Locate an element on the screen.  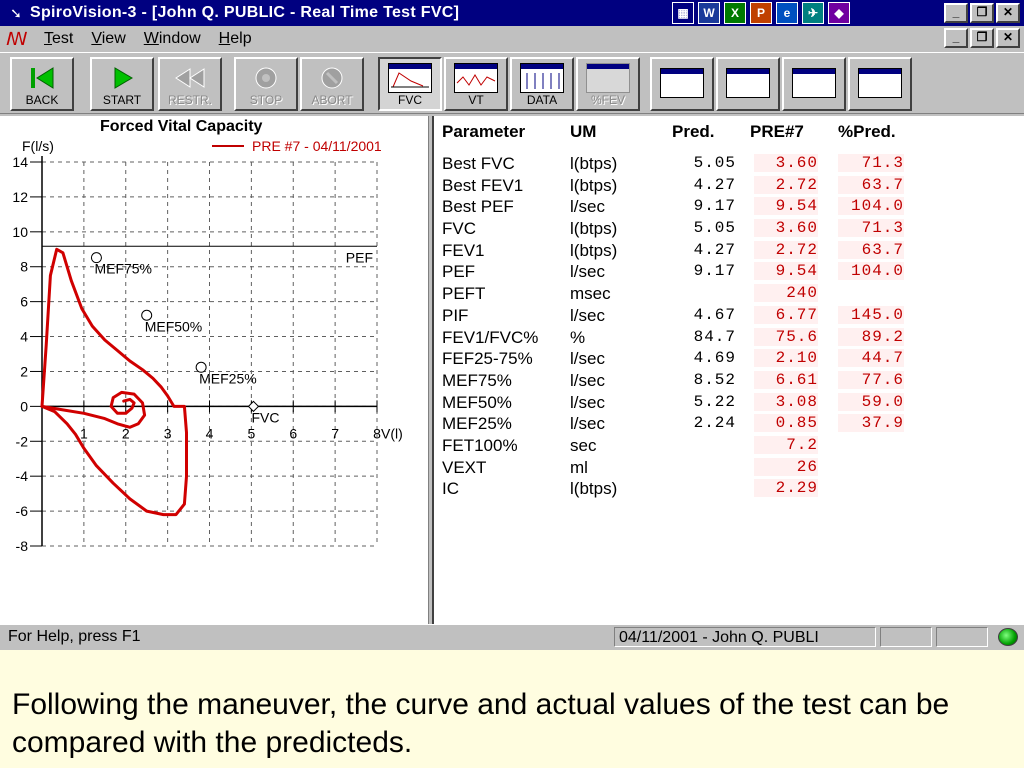
table-row: Best FVC l(btps) 5.05 3.60 71.3 is located at coordinates (729, 165).